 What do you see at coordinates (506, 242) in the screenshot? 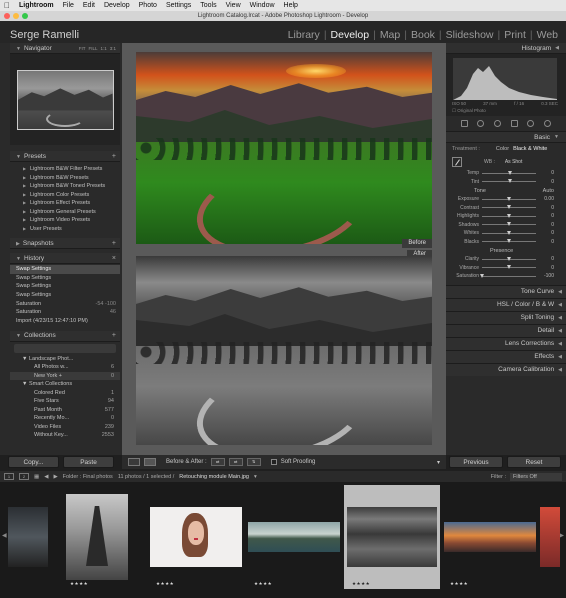
I see `slider-blacks: Blacks 0` at bounding box center [506, 242].